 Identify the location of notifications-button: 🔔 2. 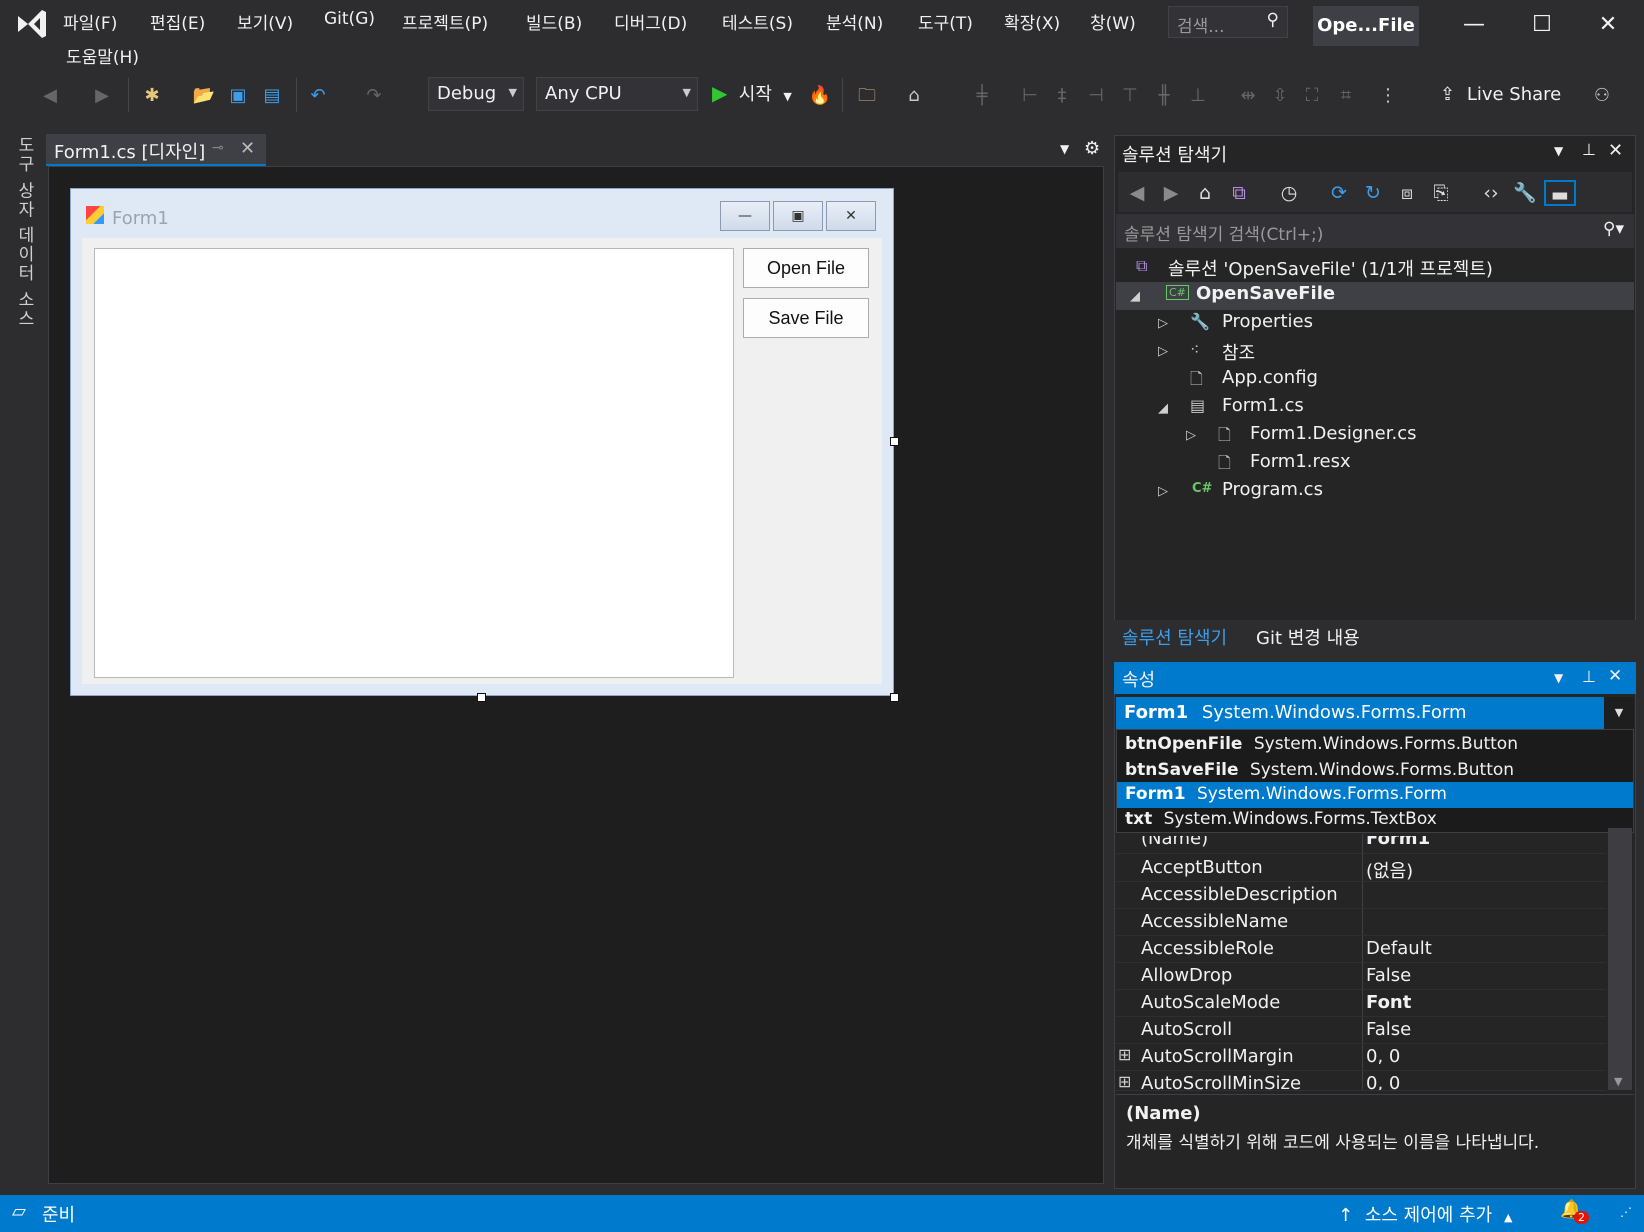
(1574, 1211).